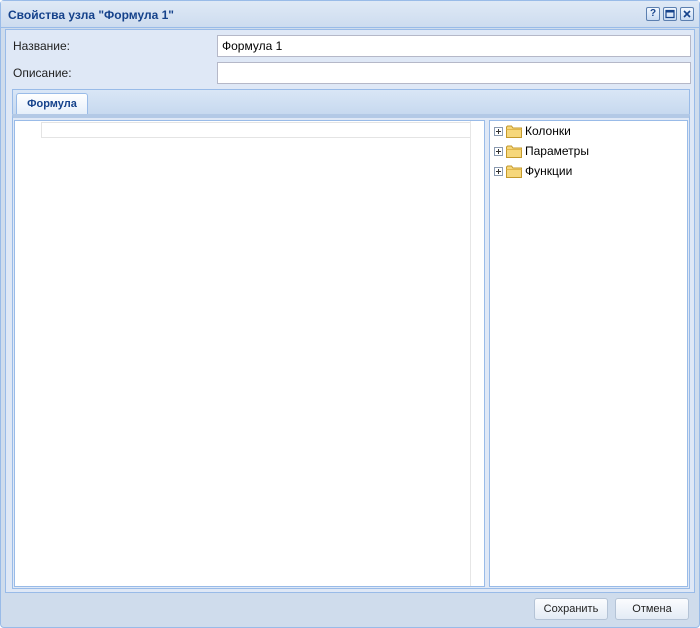 This screenshot has width=700, height=628. I want to click on description-input, so click(454, 73).